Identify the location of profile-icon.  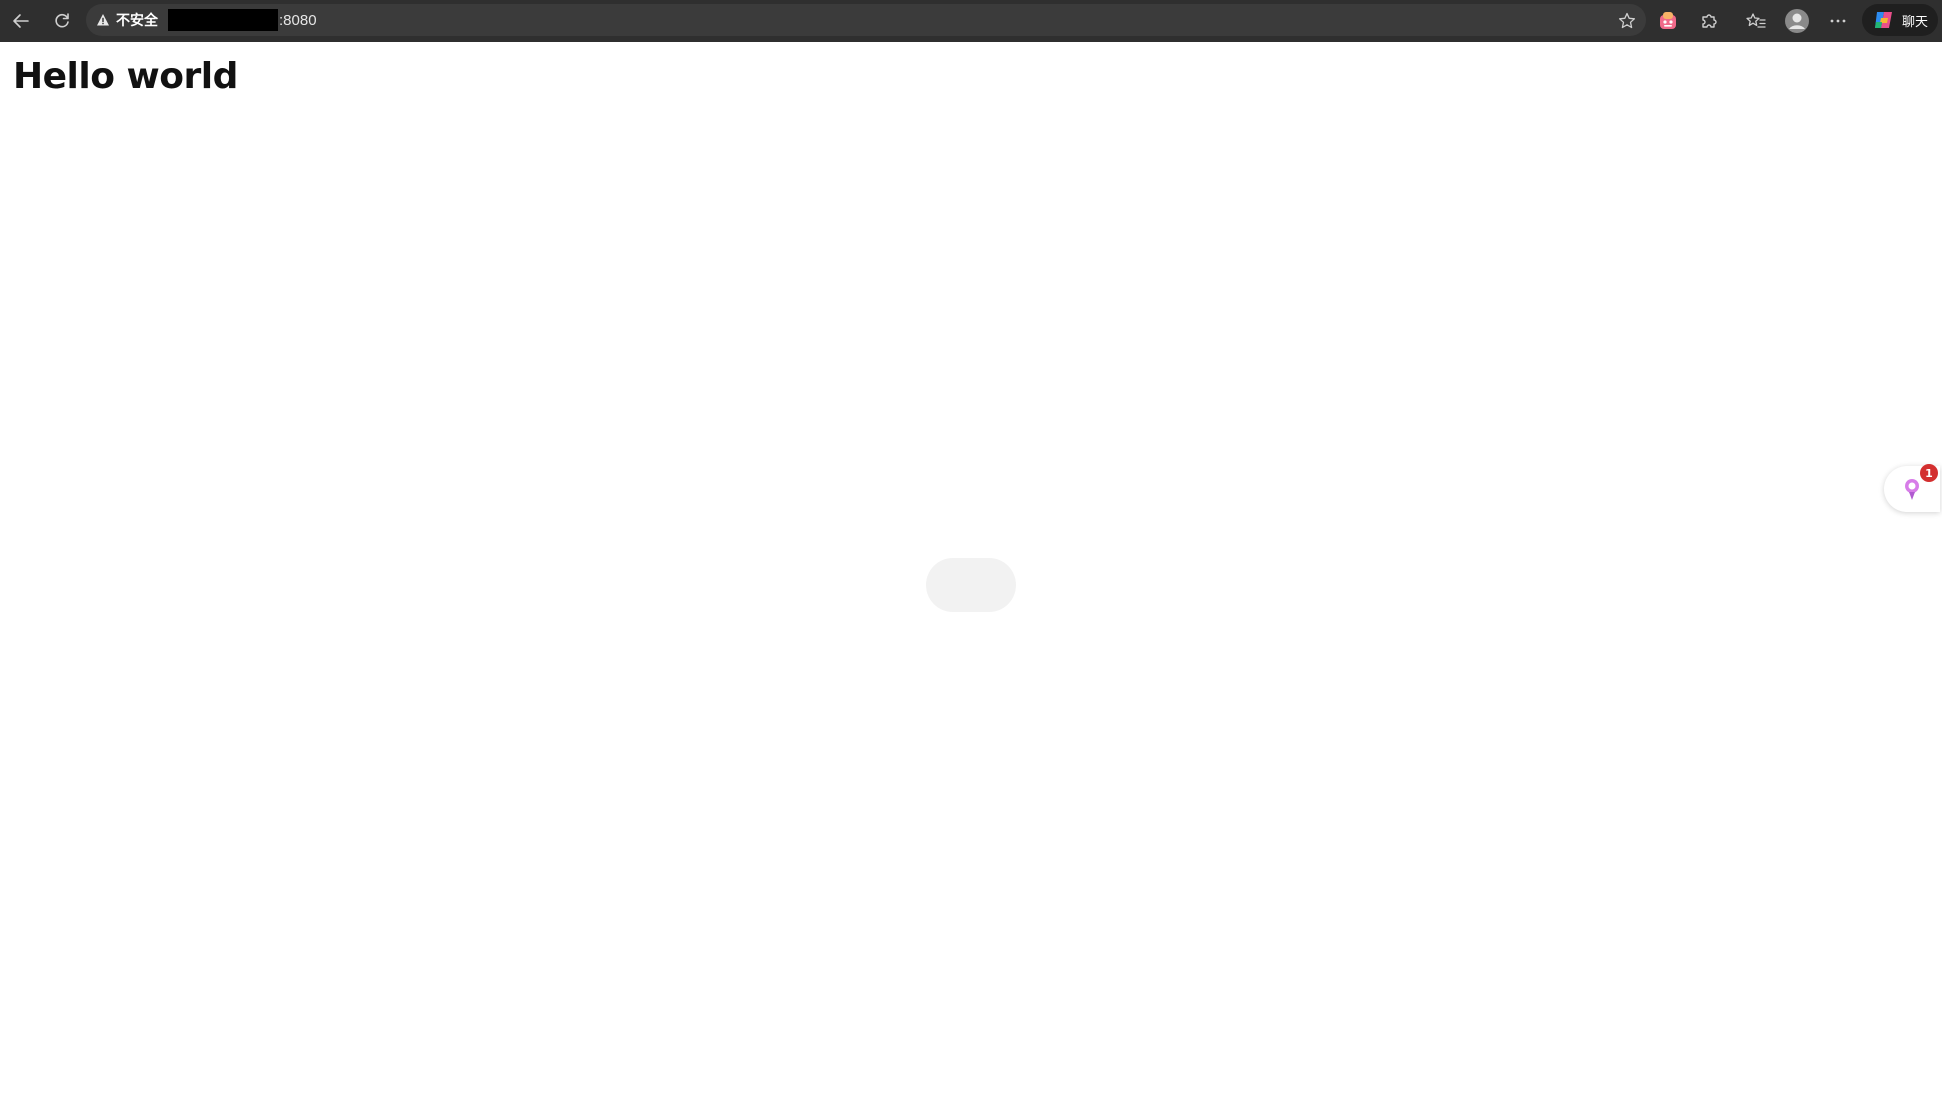
(1797, 21).